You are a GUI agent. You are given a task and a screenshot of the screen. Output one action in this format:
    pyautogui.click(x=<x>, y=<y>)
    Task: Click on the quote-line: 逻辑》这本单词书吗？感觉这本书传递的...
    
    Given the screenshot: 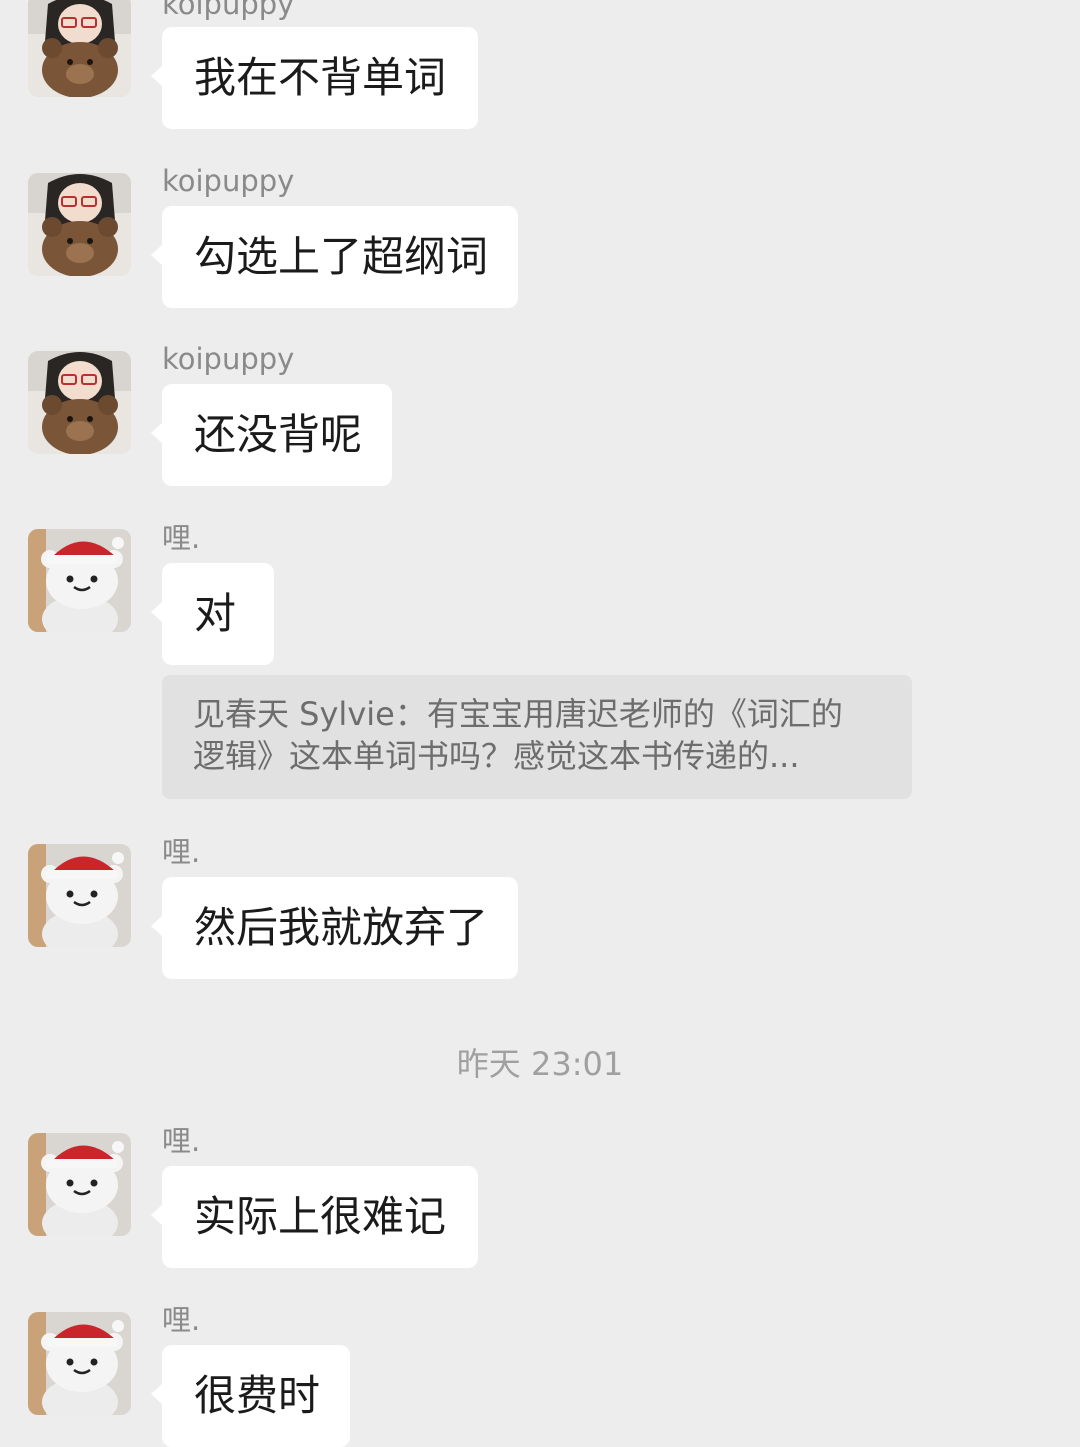 What is the action you would take?
    pyautogui.click(x=496, y=756)
    